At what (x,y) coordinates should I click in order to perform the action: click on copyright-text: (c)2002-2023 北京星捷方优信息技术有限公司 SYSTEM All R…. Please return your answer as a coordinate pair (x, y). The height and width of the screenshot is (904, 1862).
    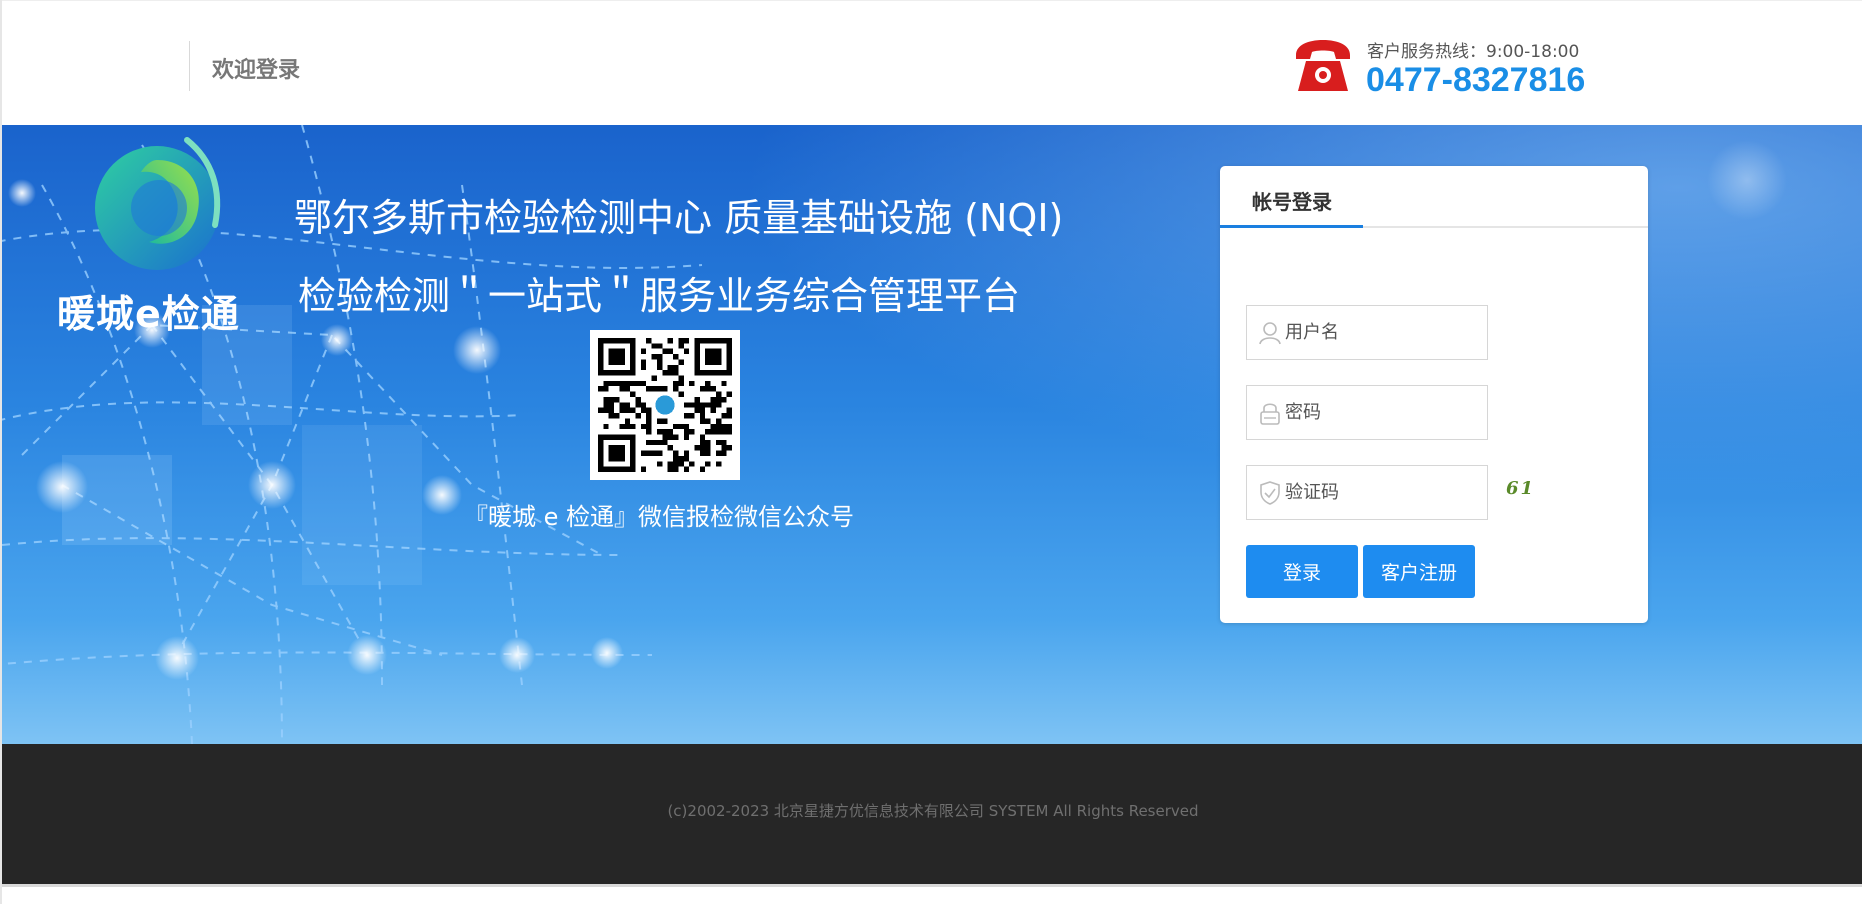
    Looking at the image, I should click on (933, 811).